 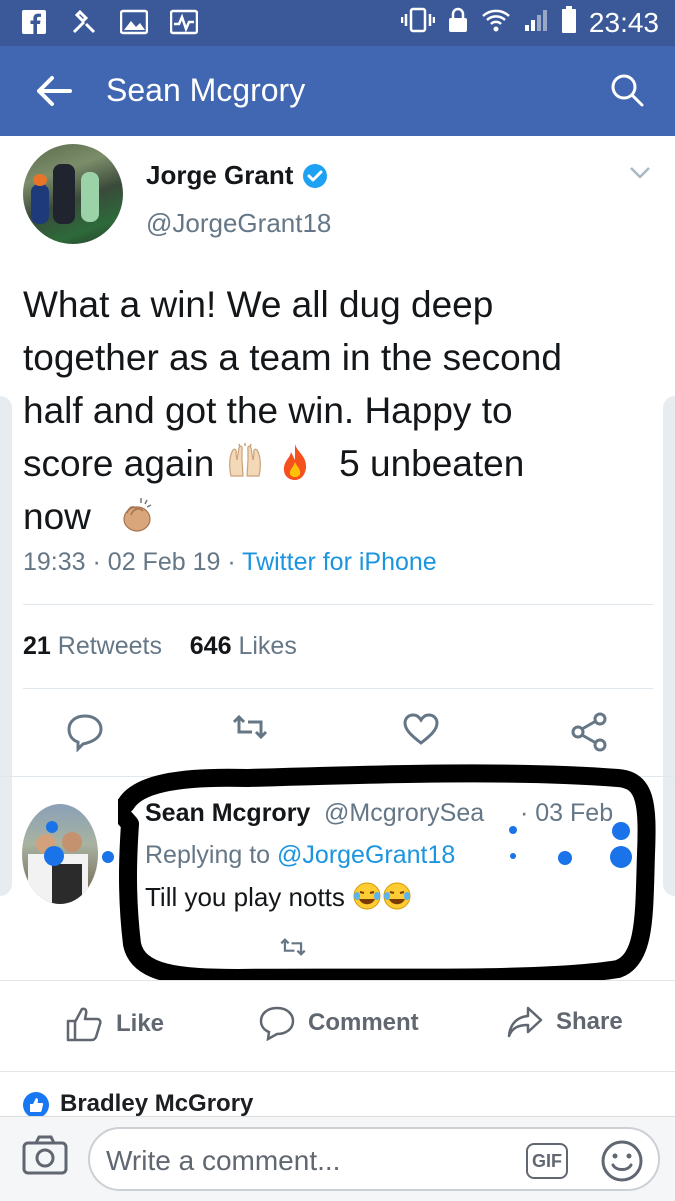 What do you see at coordinates (622, 1161) in the screenshot?
I see `emoji-icon` at bounding box center [622, 1161].